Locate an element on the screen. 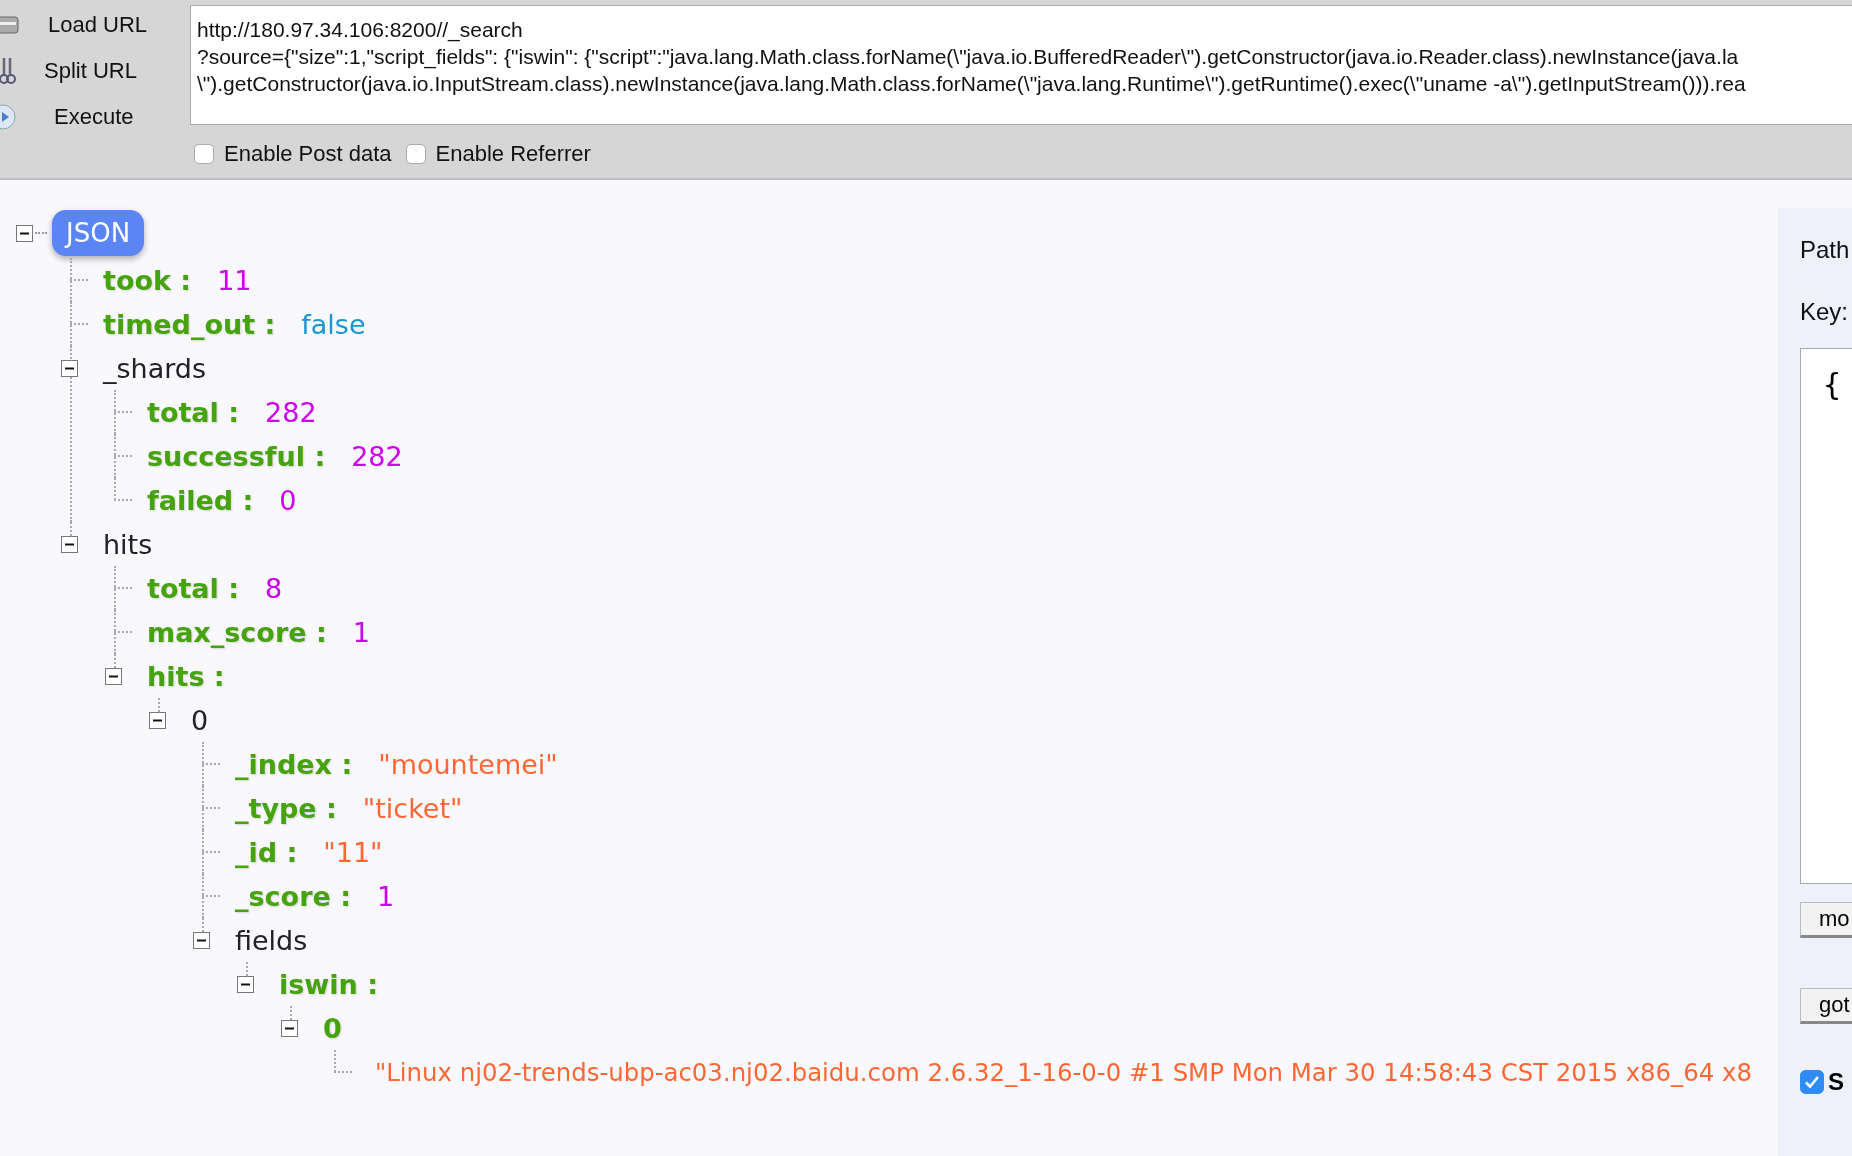 The width and height of the screenshot is (1852, 1156). json-key: successful : is located at coordinates (236, 456).